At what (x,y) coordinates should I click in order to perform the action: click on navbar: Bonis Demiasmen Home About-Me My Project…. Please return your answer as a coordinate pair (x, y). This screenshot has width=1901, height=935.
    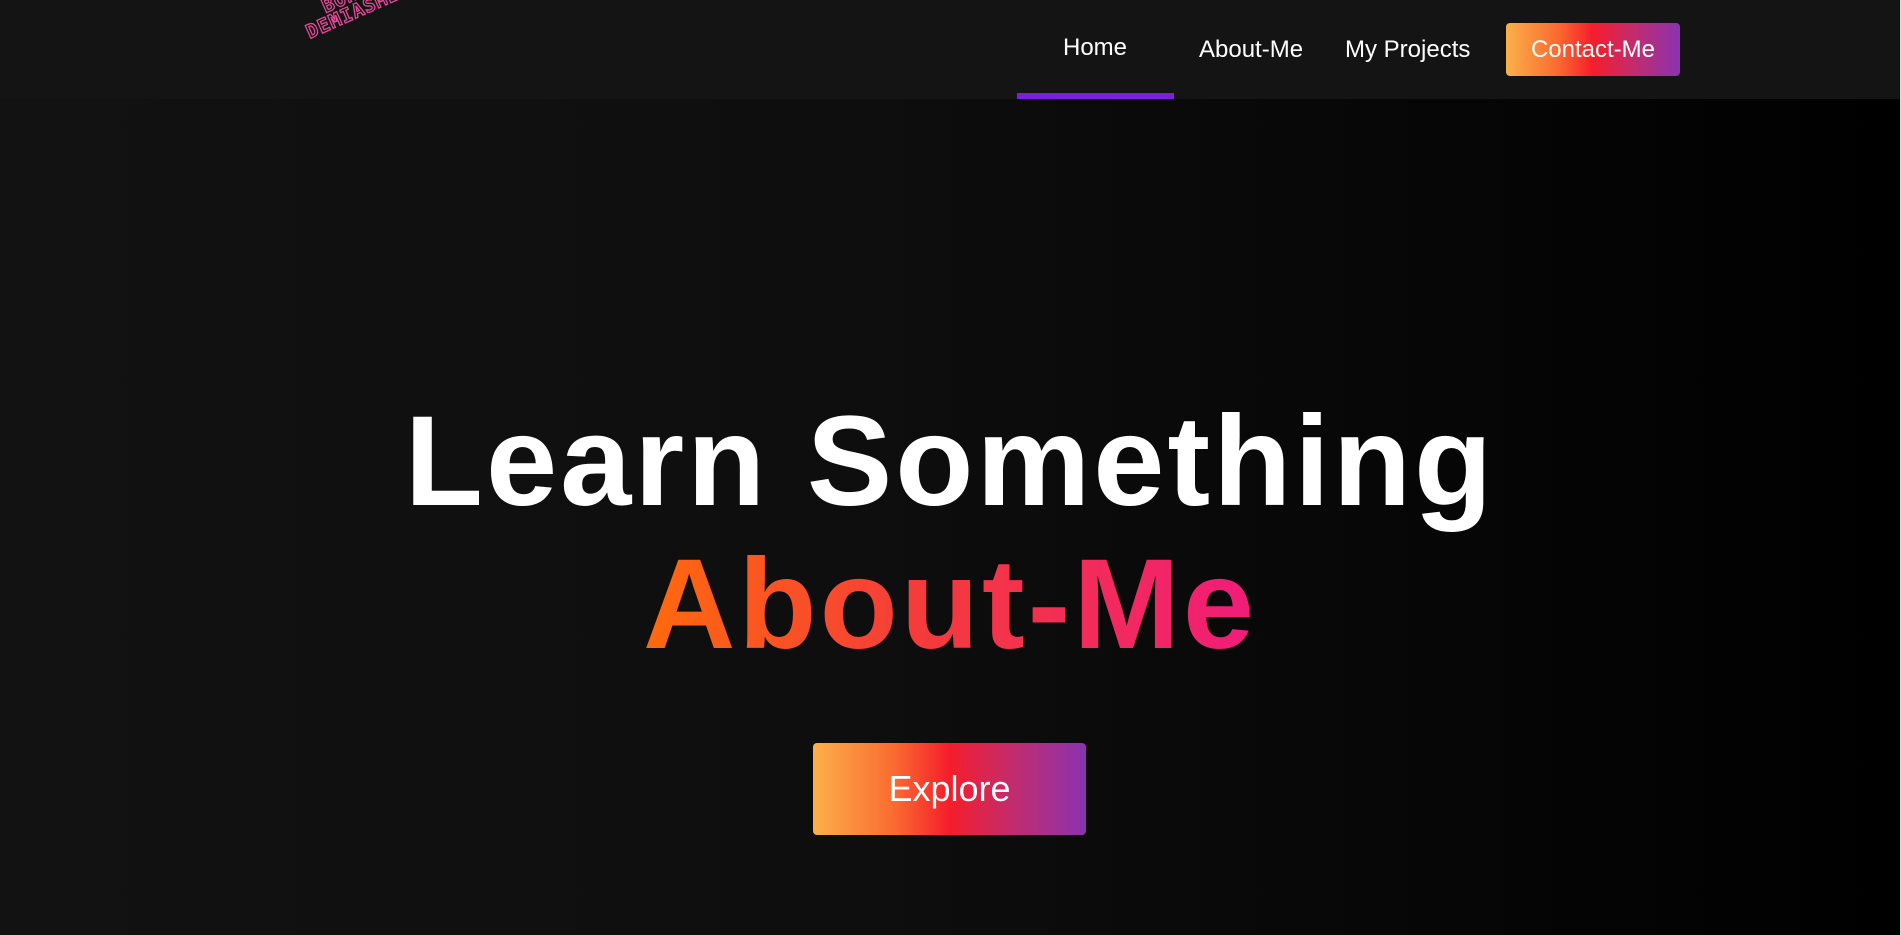
    Looking at the image, I should click on (950, 49).